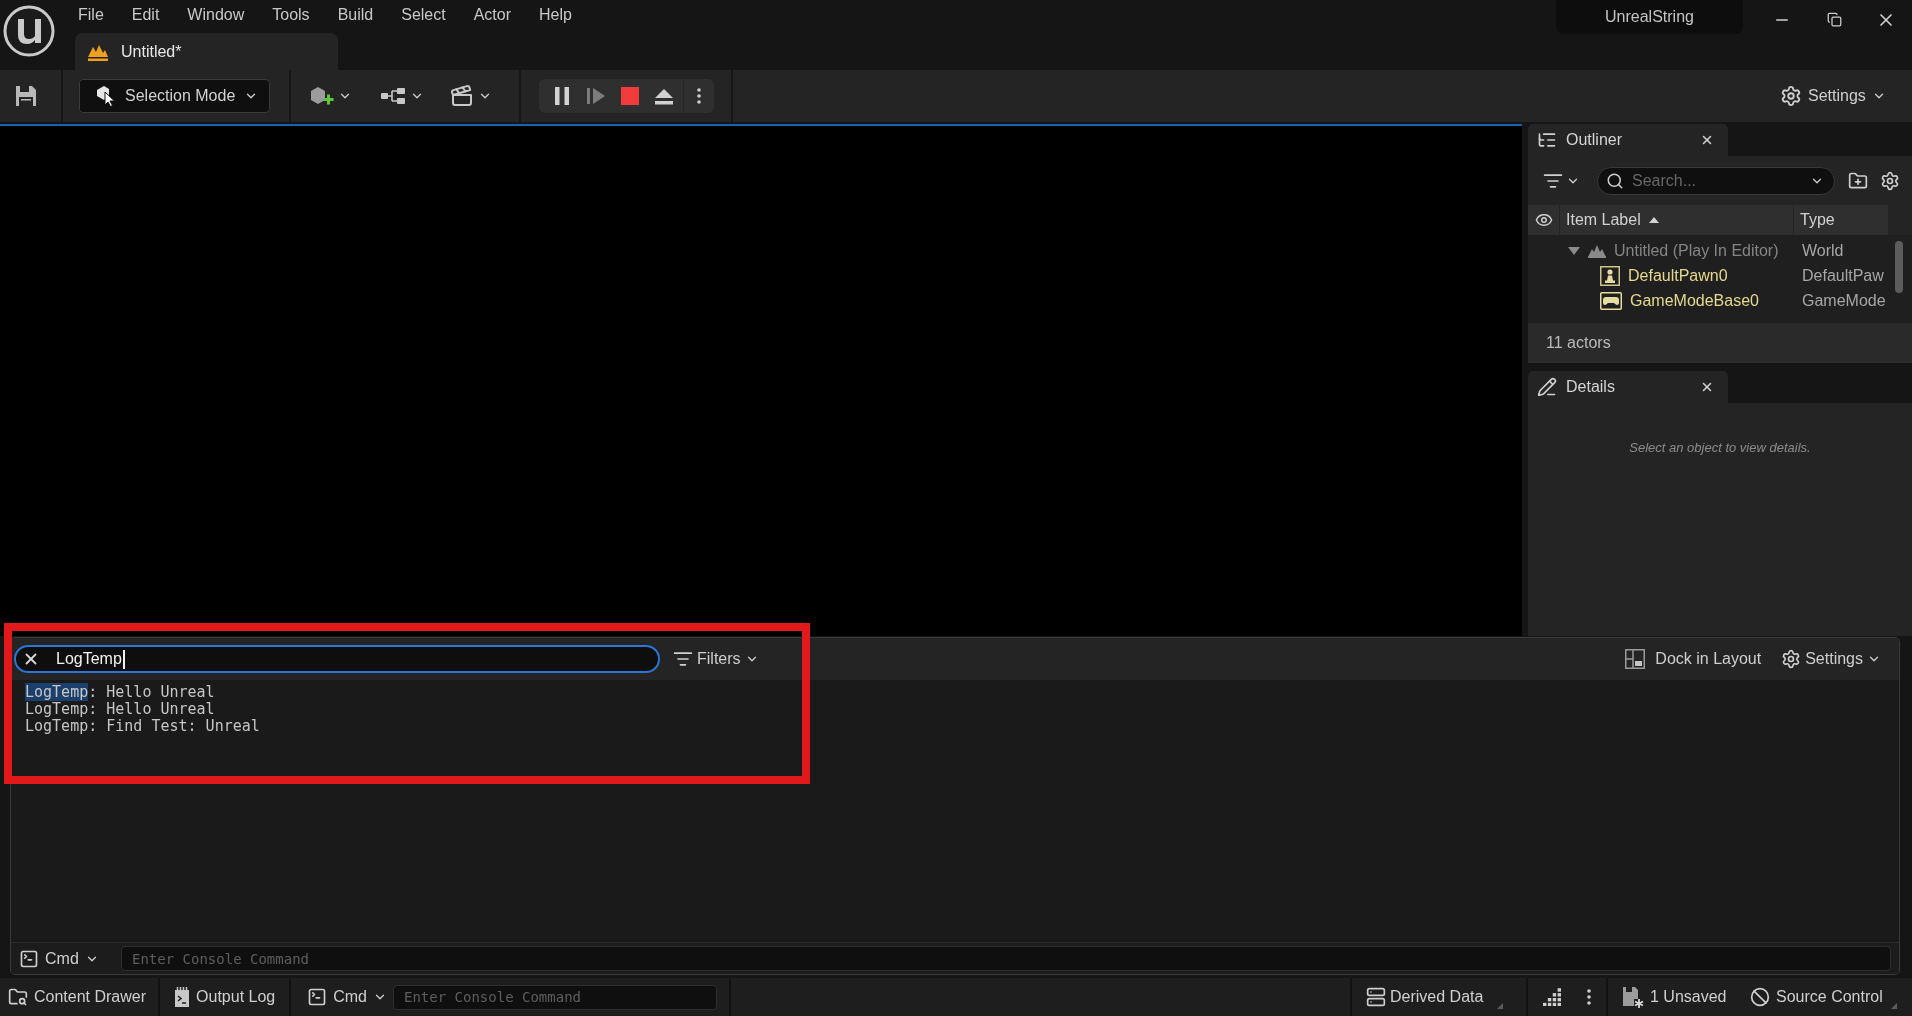  Describe the element at coordinates (1696, 250) in the screenshot. I see `tree-item-label: Untitled (Play In Editor)` at that location.